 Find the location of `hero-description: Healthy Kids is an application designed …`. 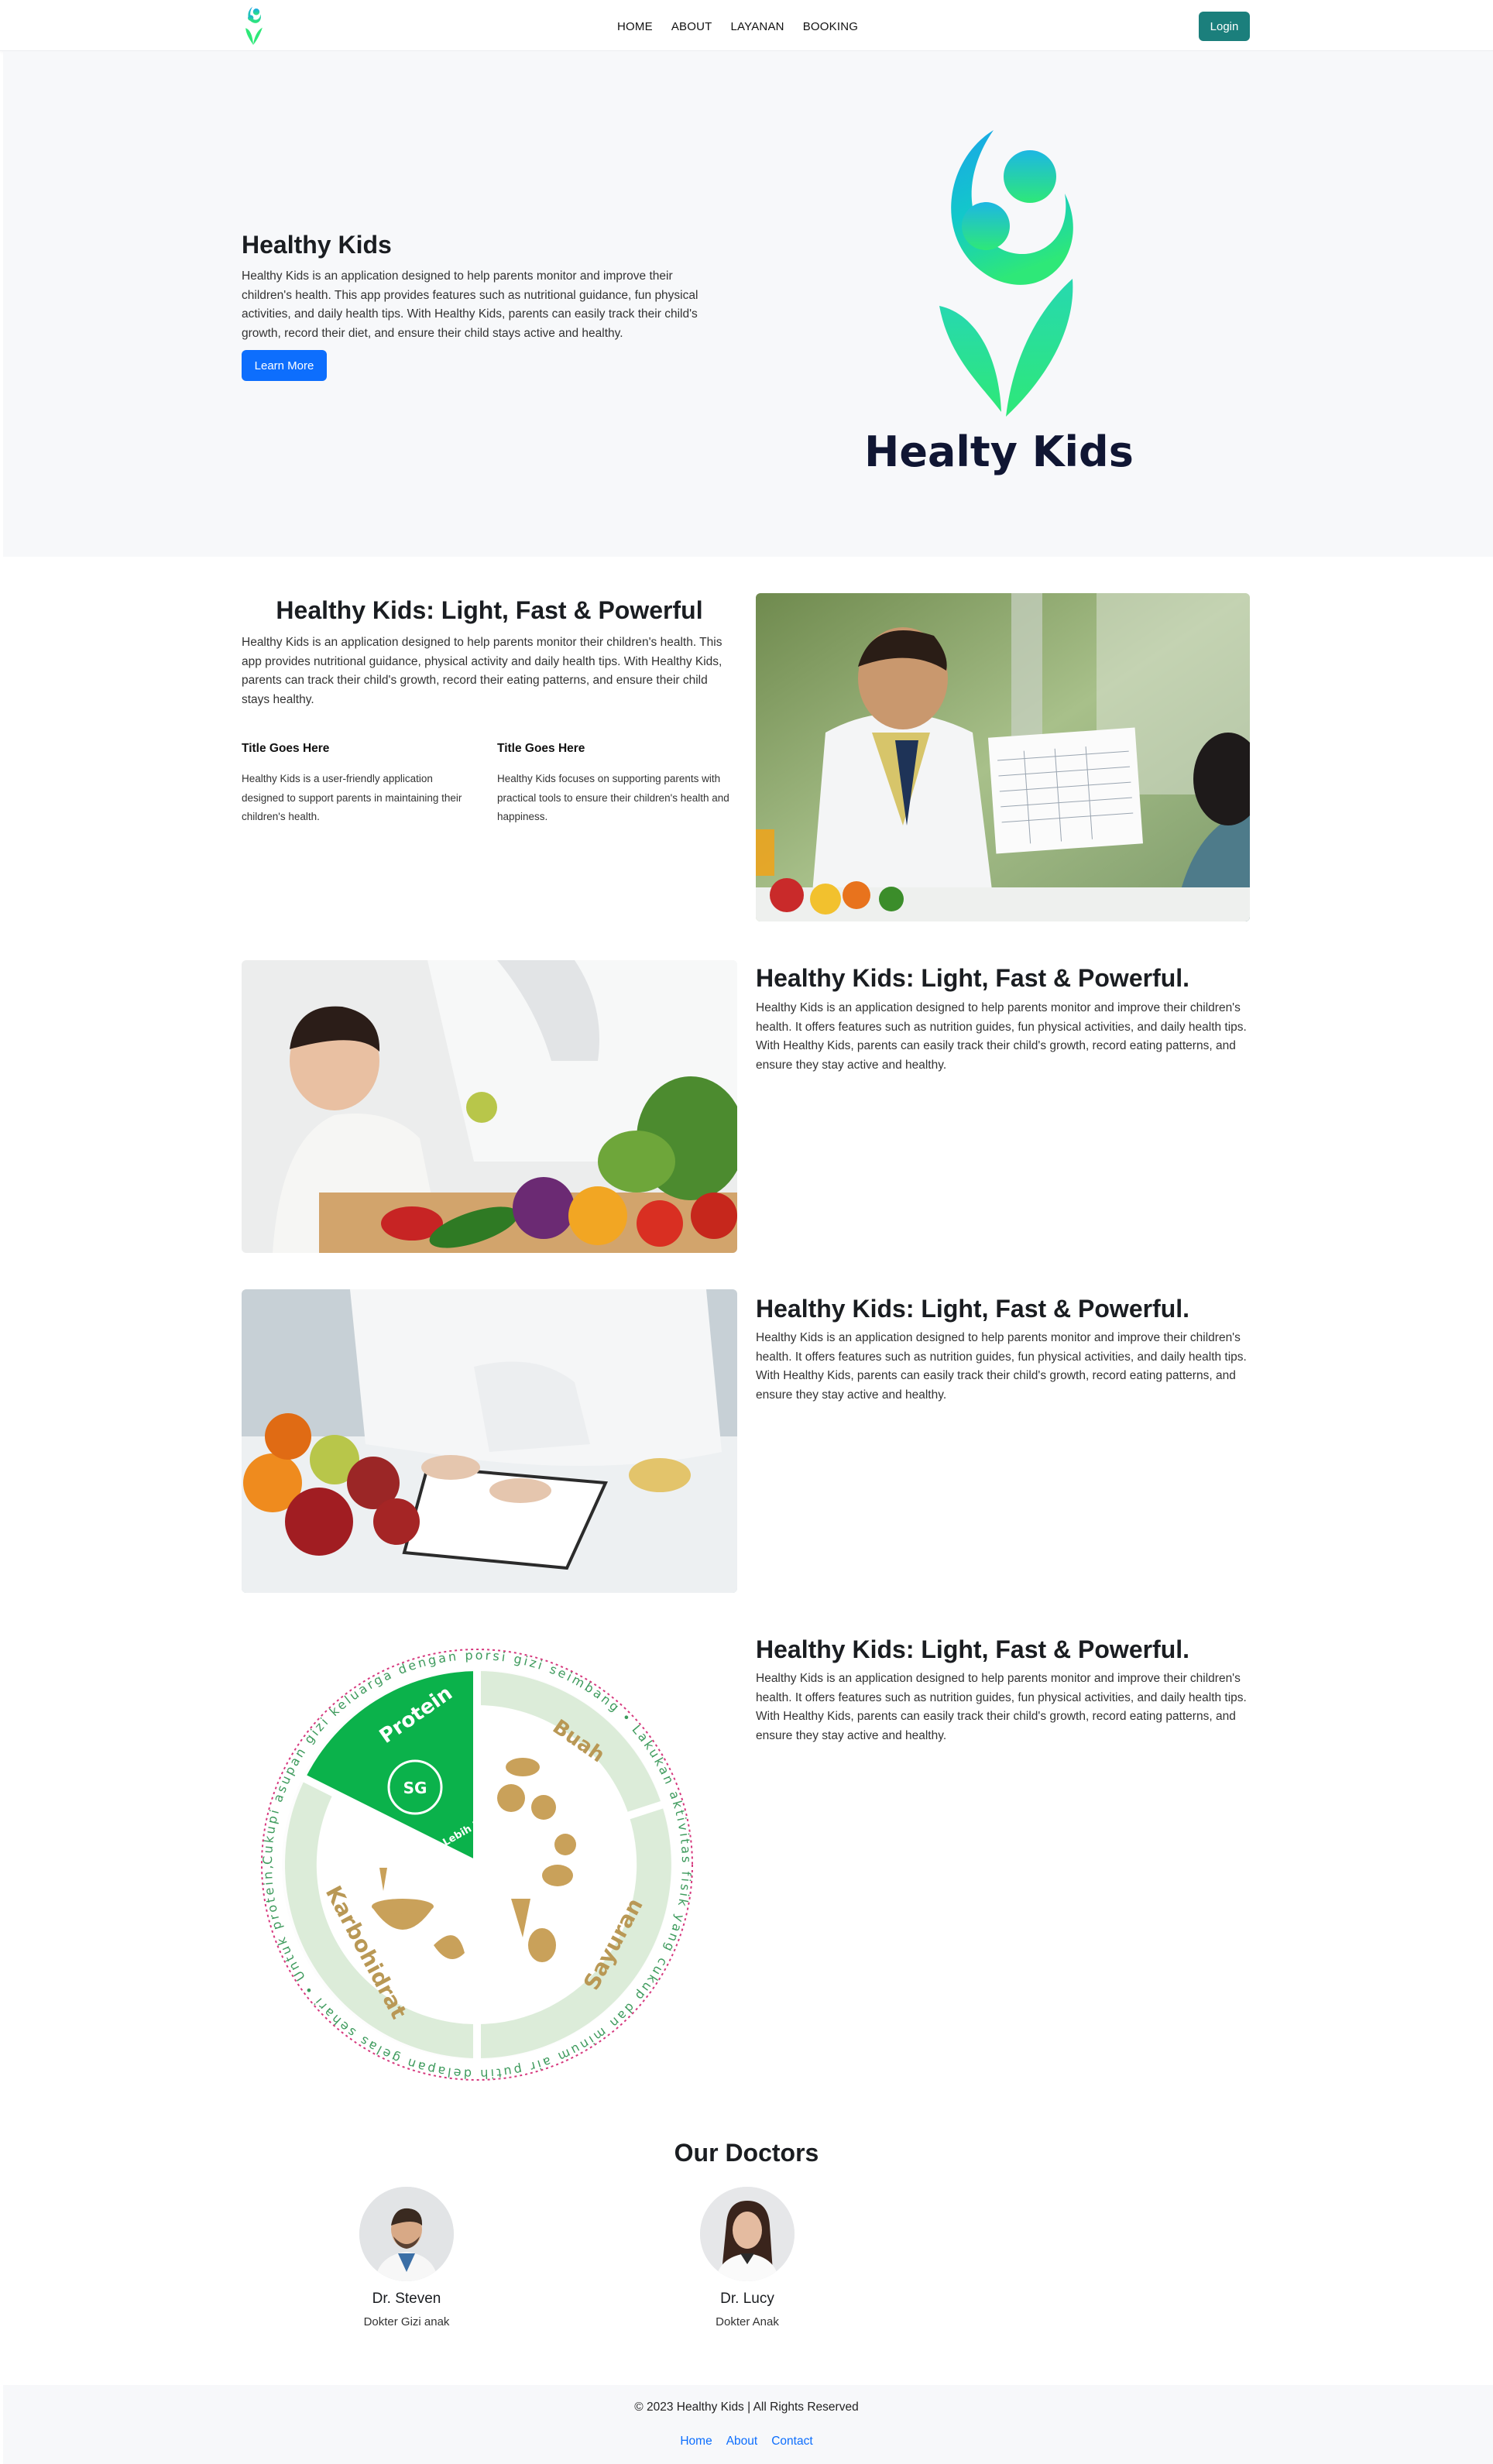

hero-description: Healthy Kids is an application designed … is located at coordinates (470, 304).